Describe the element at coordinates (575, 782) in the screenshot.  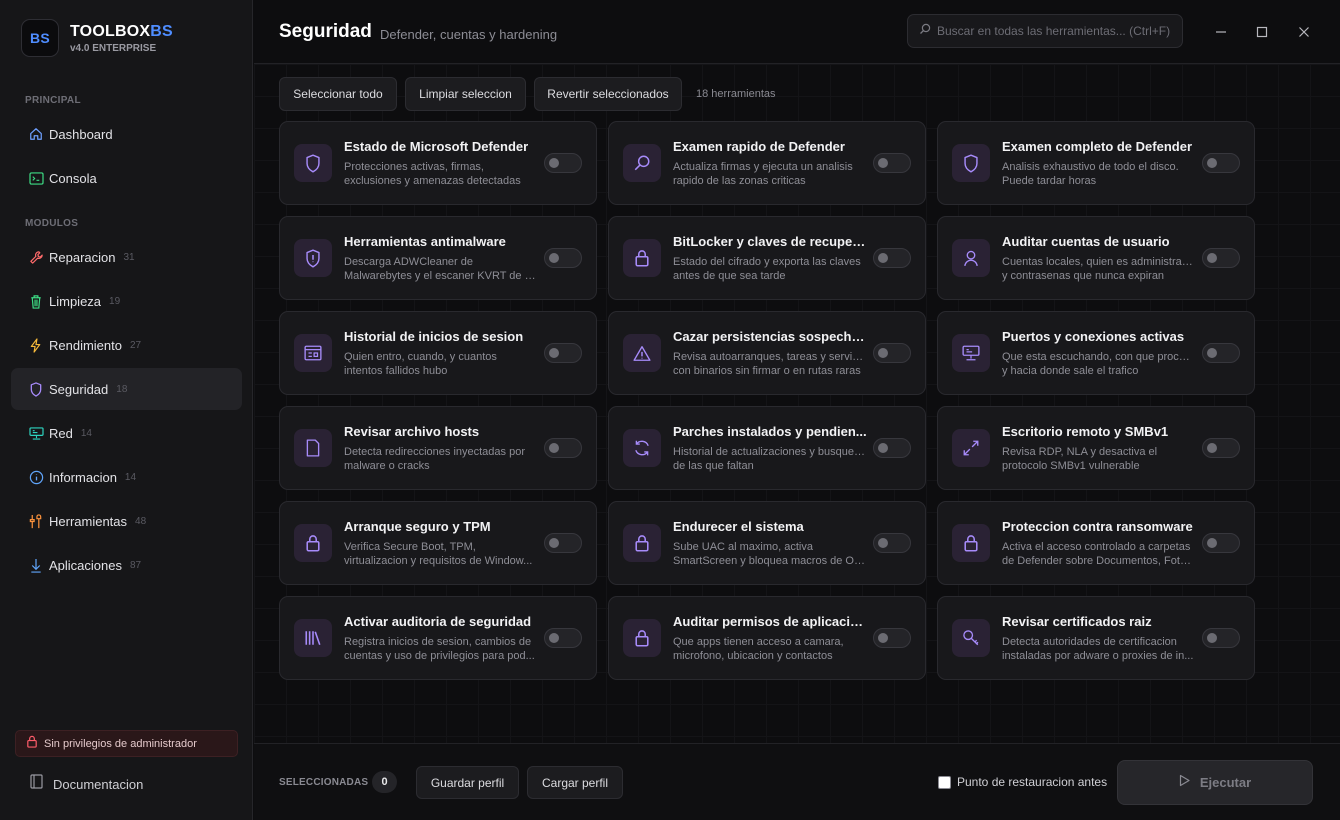
I see `load-profile-button: Cargar perfil` at that location.